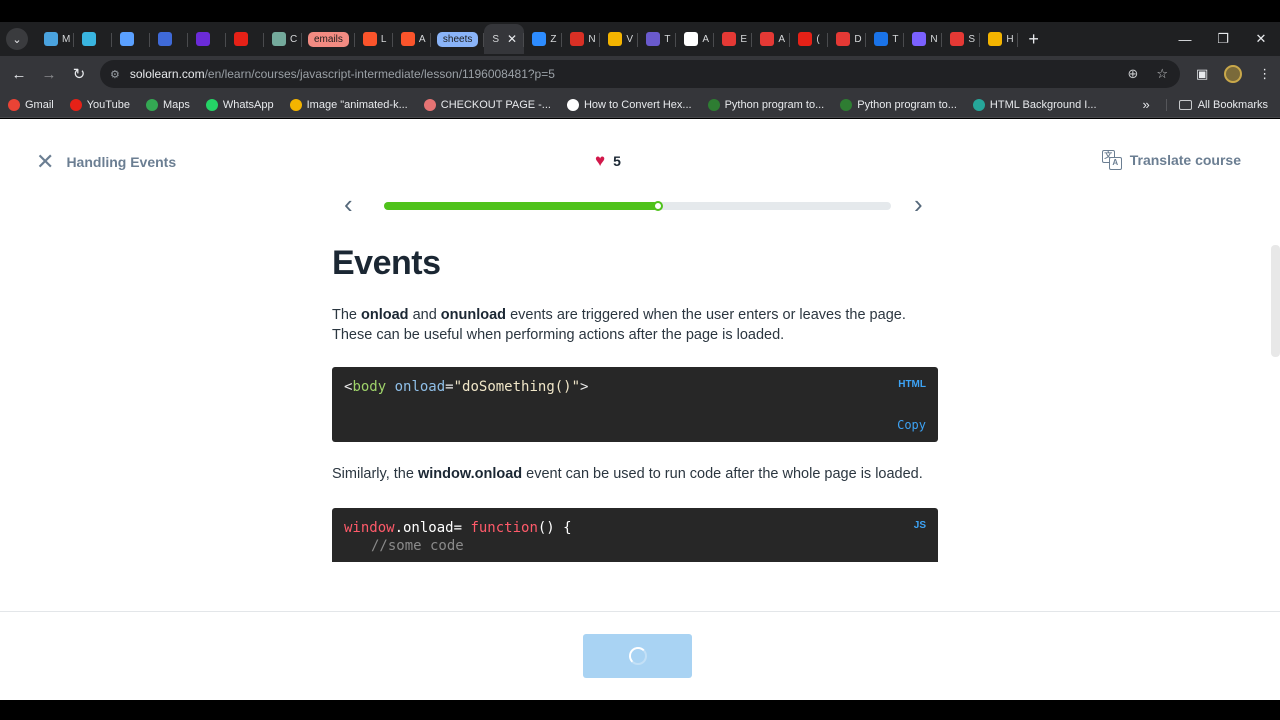  Describe the element at coordinates (386, 263) in the screenshot. I see `lesson-title: Events` at that location.